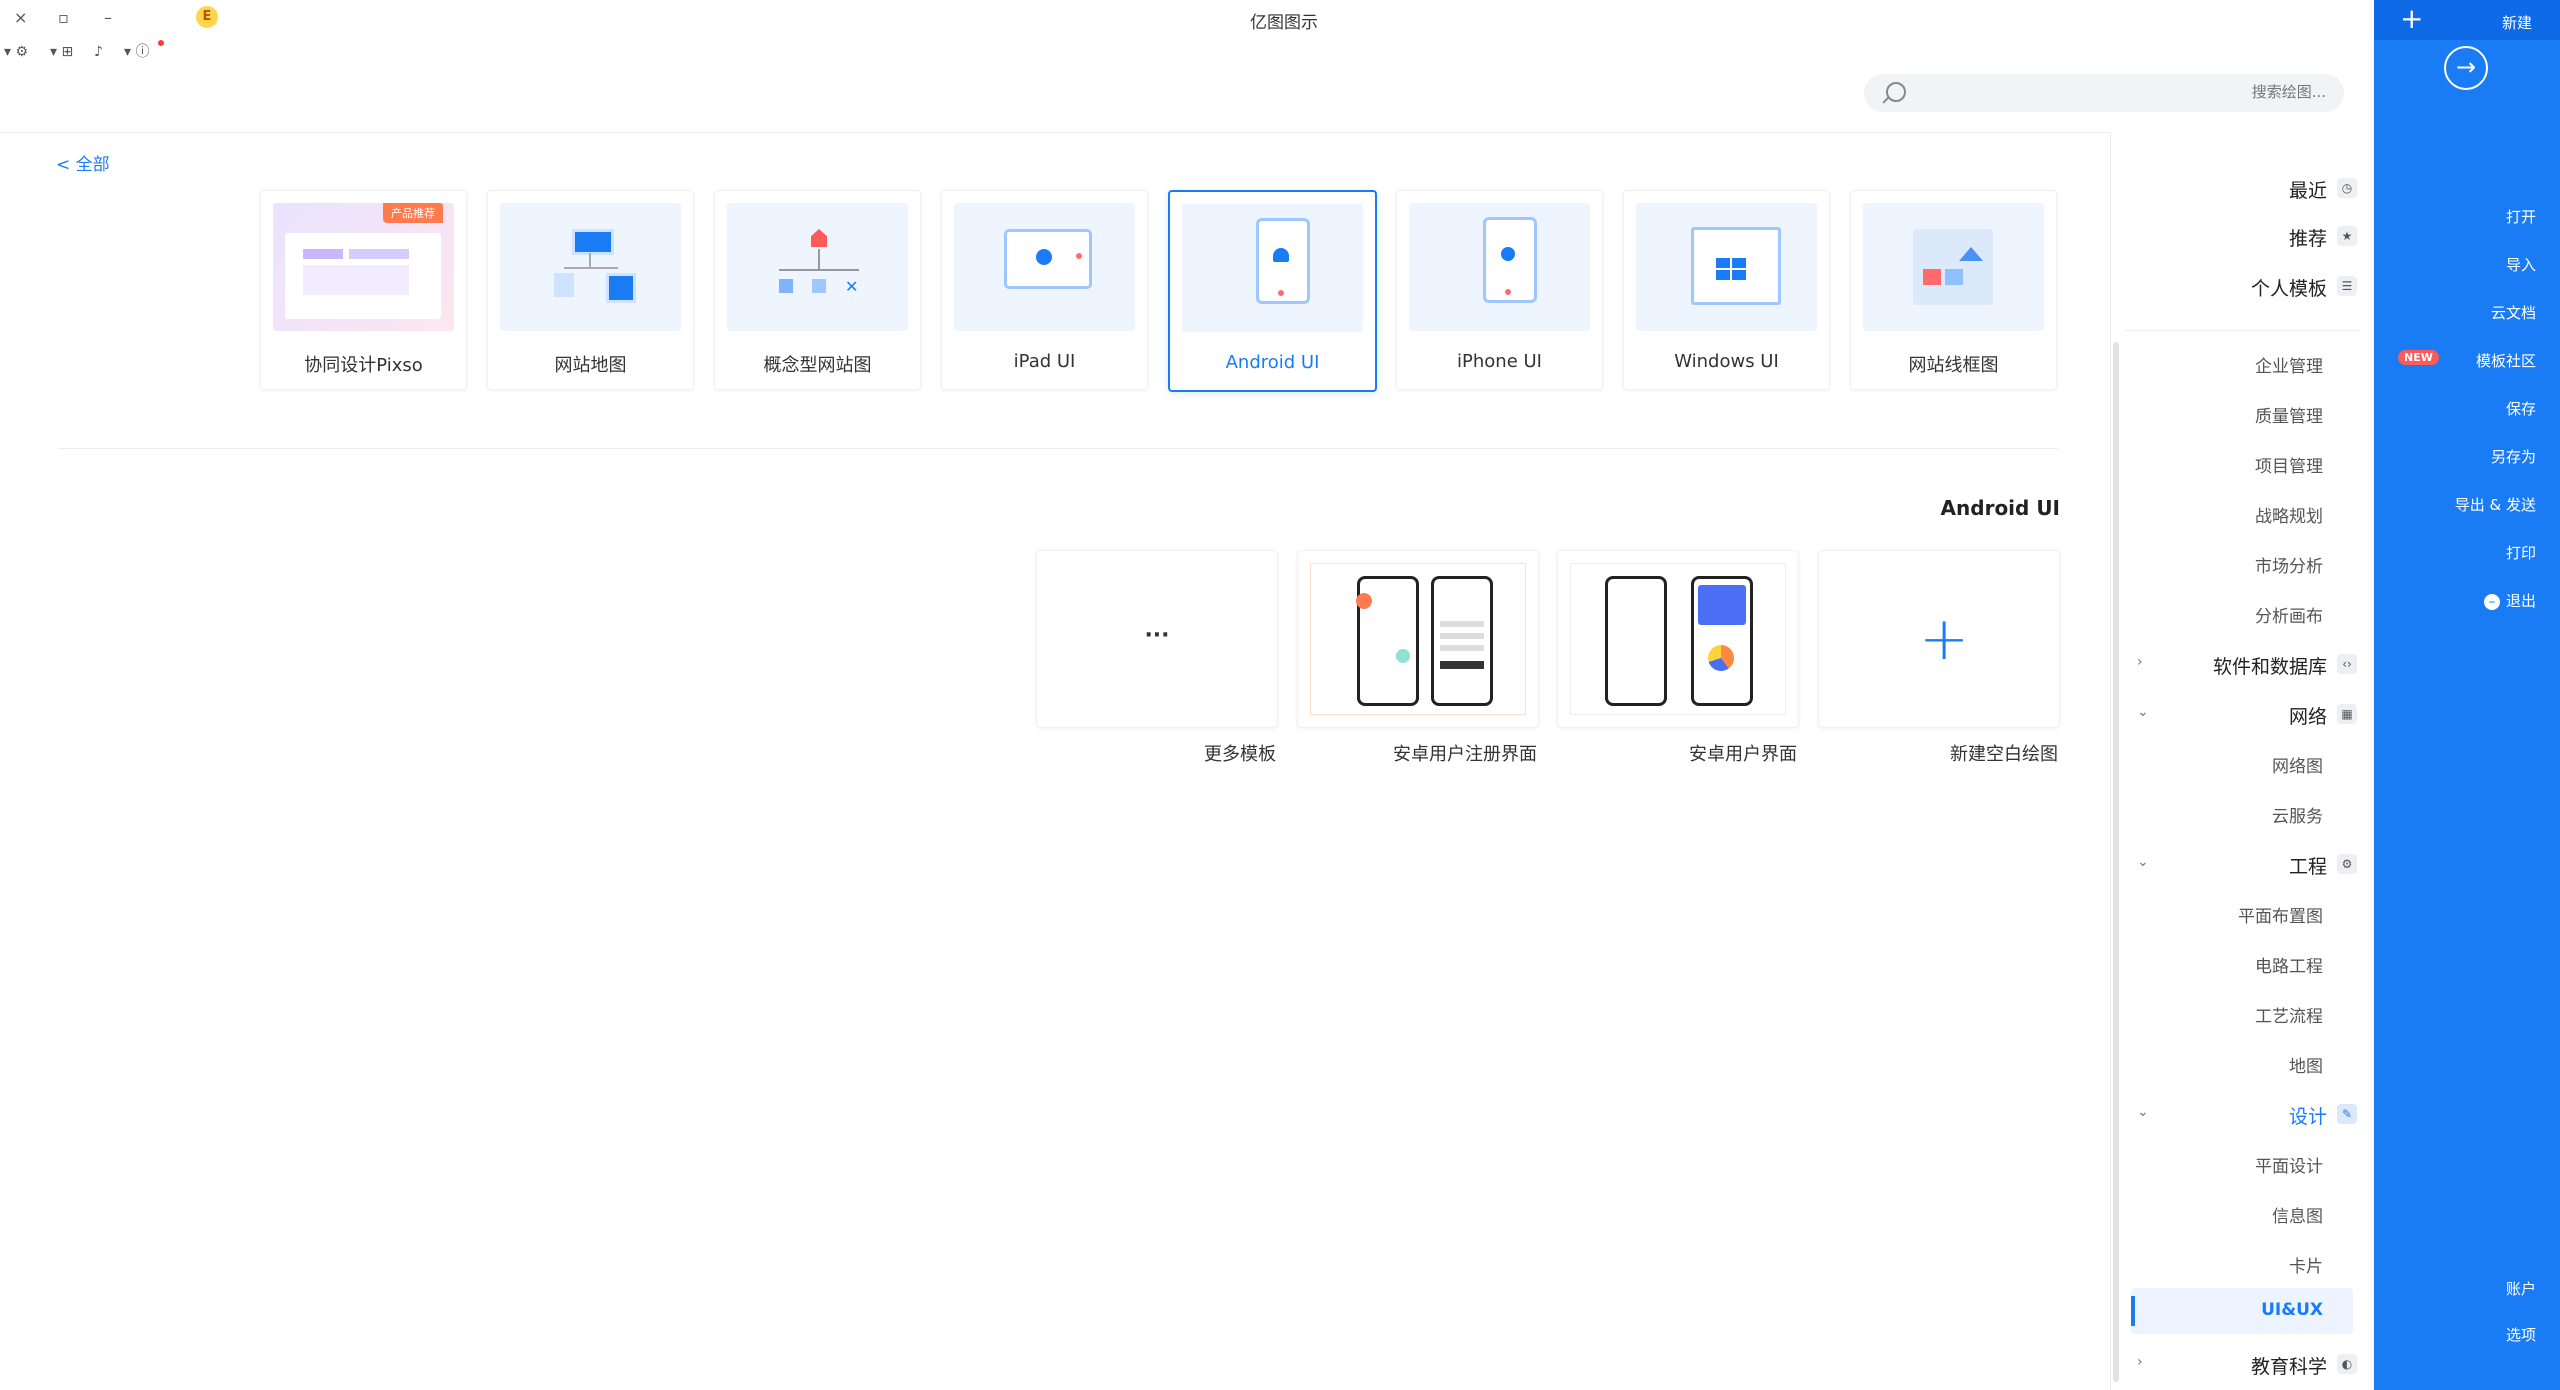 The width and height of the screenshot is (2560, 1390). I want to click on nav-sub-card: 卡片, so click(2306, 1264).